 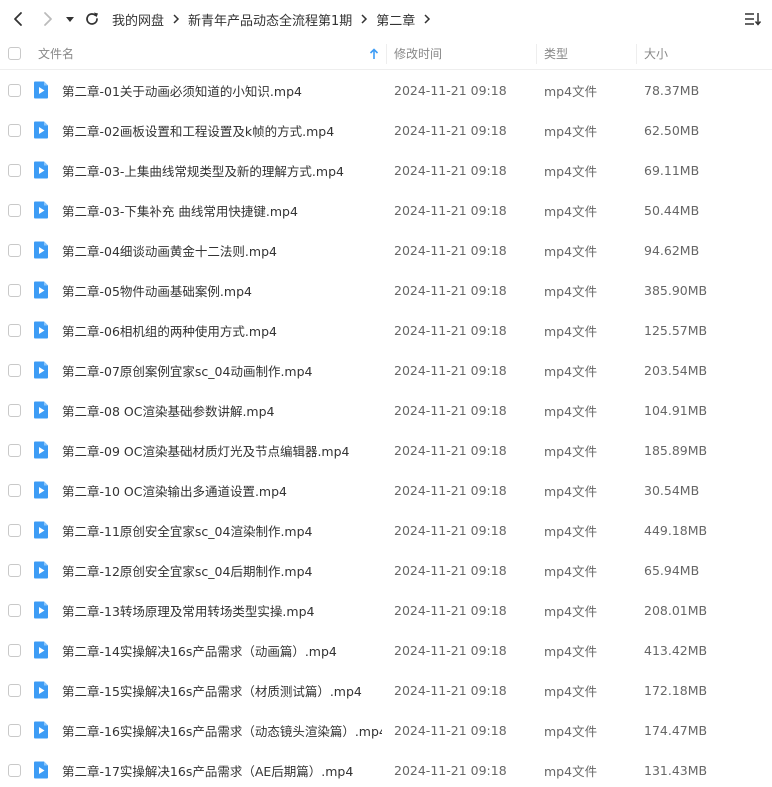 I want to click on file-name: 第二章-06相机组的两种使用方式.mp4, so click(x=222, y=330).